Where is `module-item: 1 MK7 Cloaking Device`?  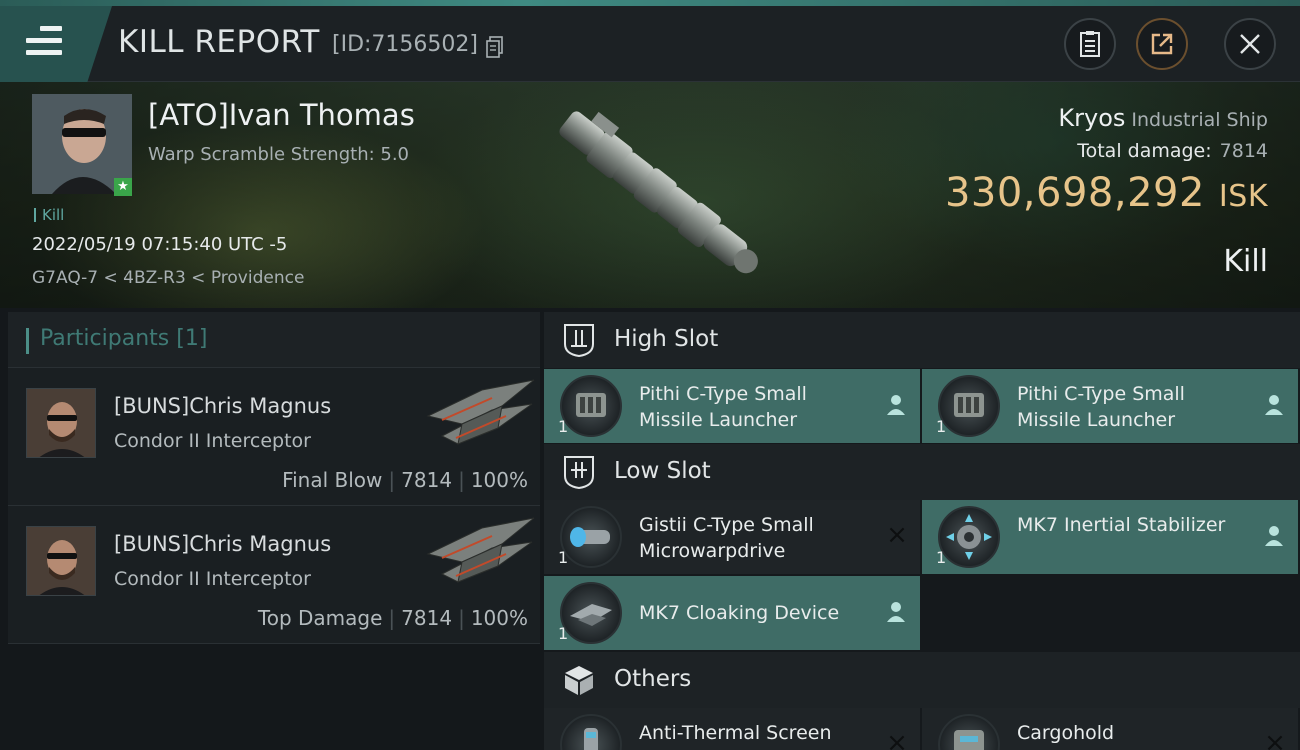
module-item: 1 MK7 Cloaking Device is located at coordinates (732, 613).